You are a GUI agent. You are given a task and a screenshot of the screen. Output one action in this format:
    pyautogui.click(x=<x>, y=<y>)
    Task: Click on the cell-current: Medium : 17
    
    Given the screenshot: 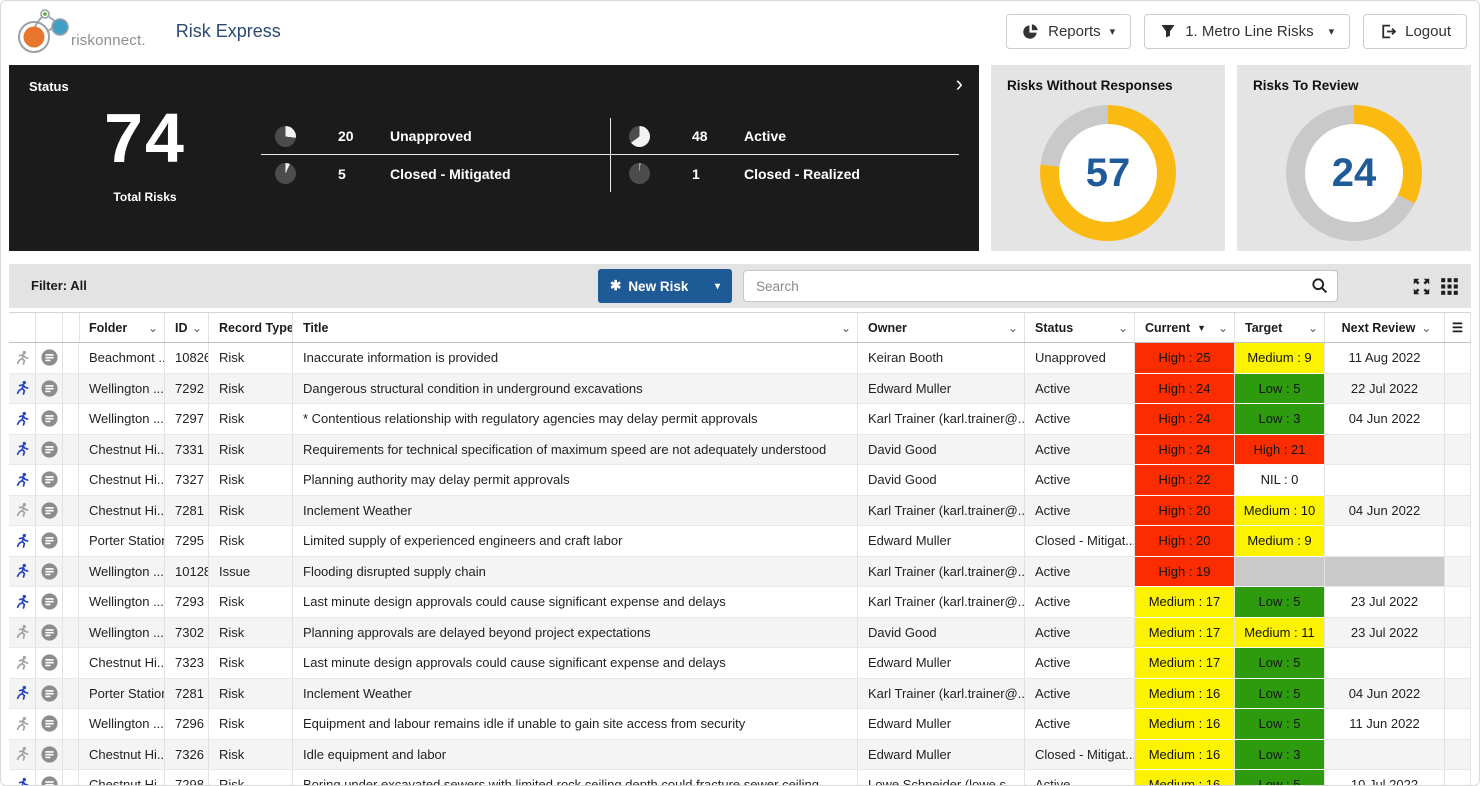 What is the action you would take?
    pyautogui.click(x=1185, y=632)
    